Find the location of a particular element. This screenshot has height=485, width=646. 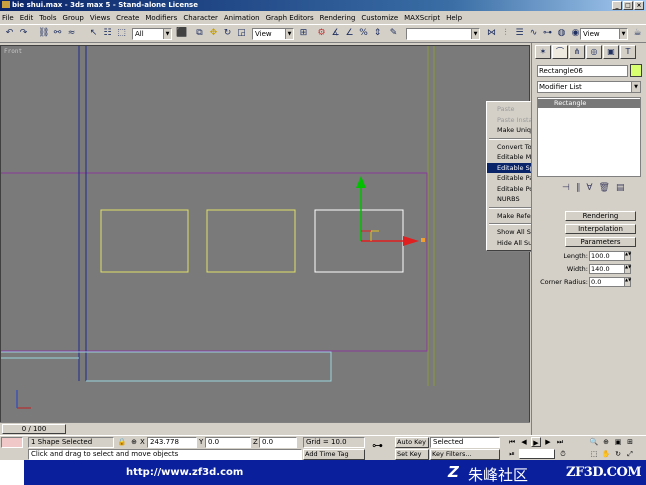

time-config-icon: ⏱ is located at coordinates (563, 454).